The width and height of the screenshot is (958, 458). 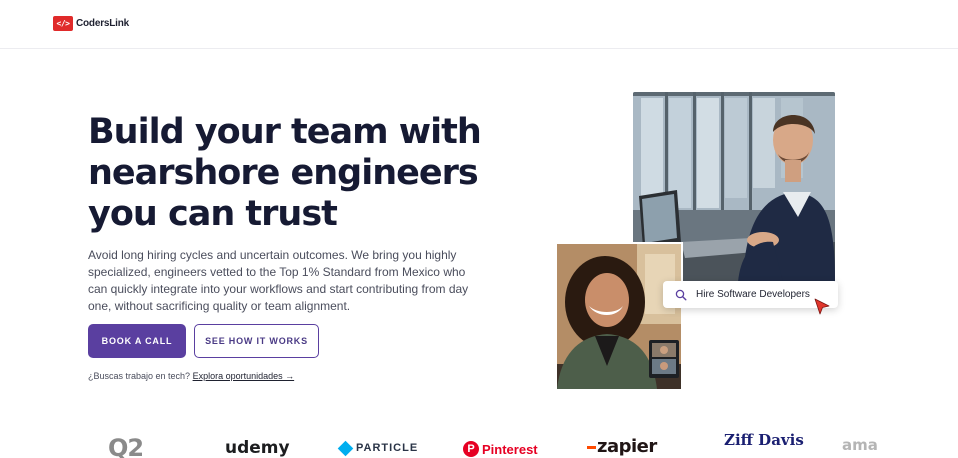 What do you see at coordinates (387, 448) in the screenshot?
I see `client-logo-particle-text: PARTICLE` at bounding box center [387, 448].